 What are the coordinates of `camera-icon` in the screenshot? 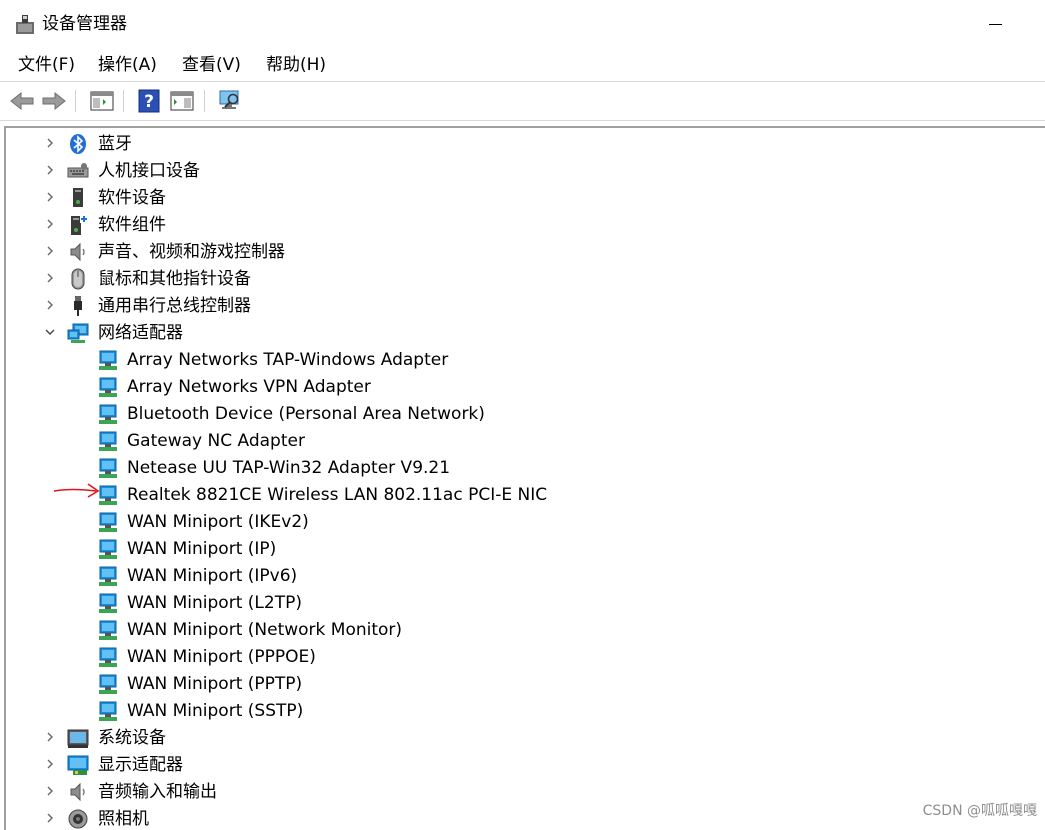 It's located at (78, 819).